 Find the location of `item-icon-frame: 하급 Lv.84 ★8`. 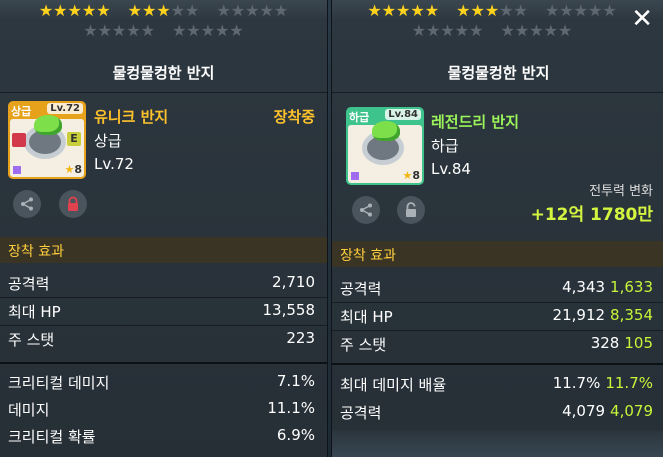

item-icon-frame: 하급 Lv.84 ★8 is located at coordinates (385, 146).